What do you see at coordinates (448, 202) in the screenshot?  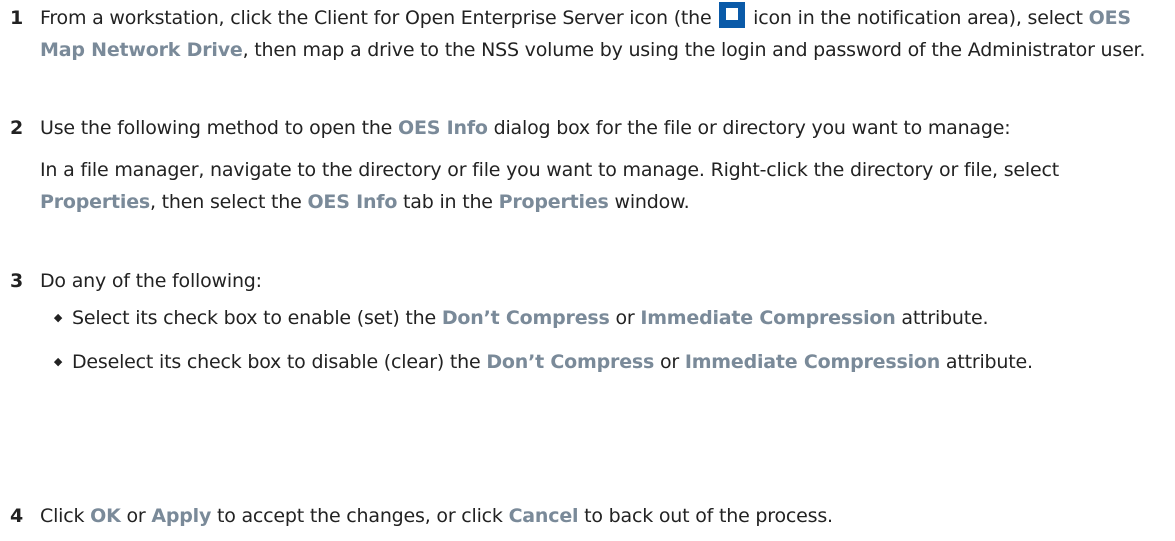 I see `step-text-segment: tab in the` at bounding box center [448, 202].